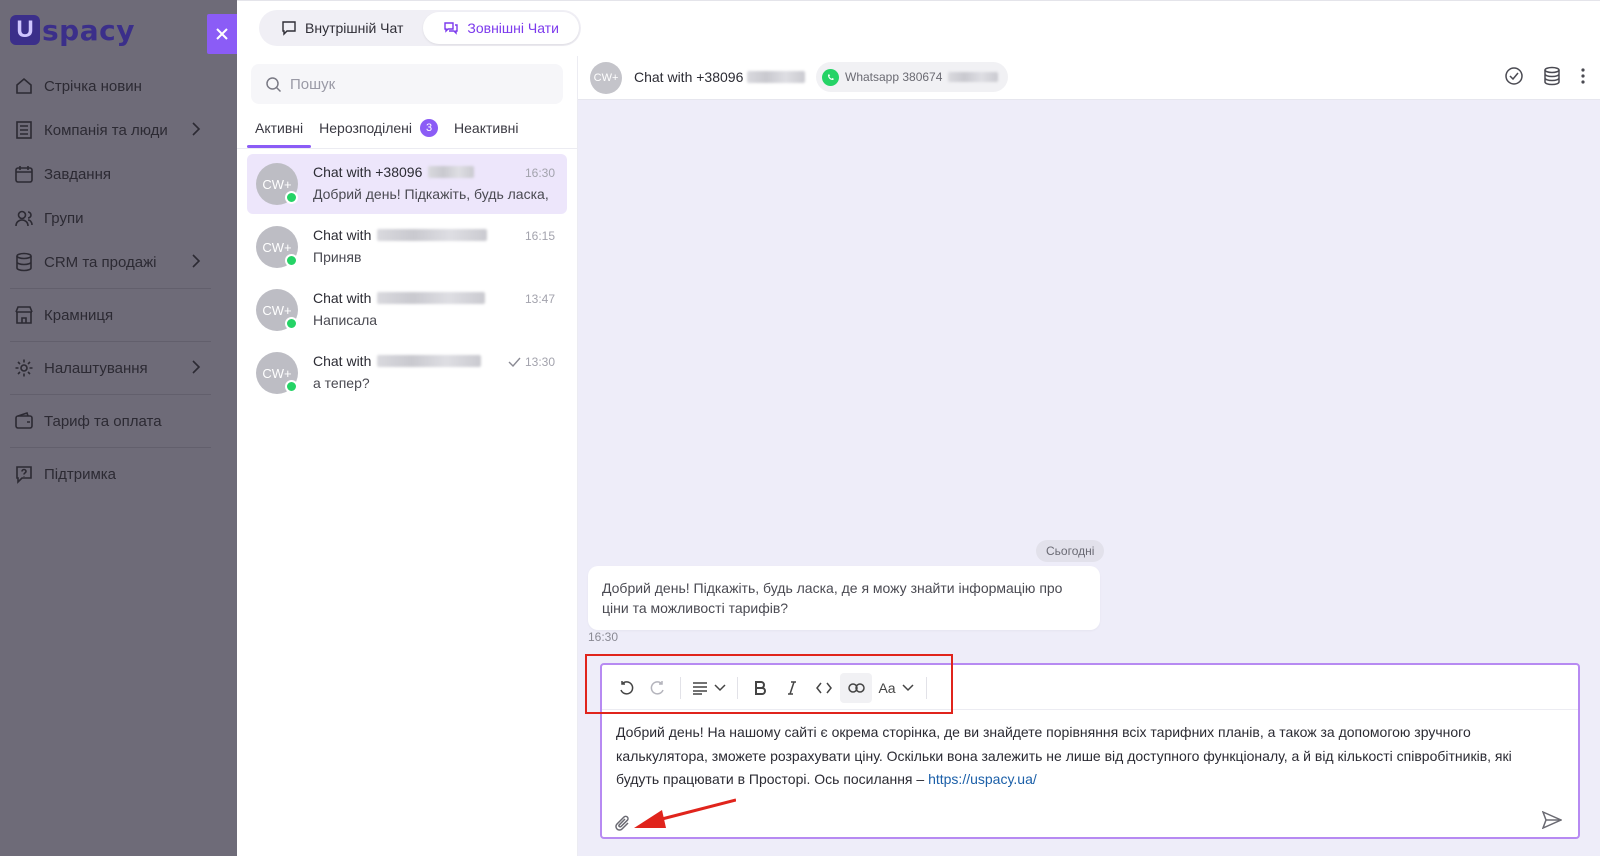 The image size is (1600, 856). Describe the element at coordinates (513, 28) in the screenshot. I see `tab-label: Зовнішні Чати` at that location.